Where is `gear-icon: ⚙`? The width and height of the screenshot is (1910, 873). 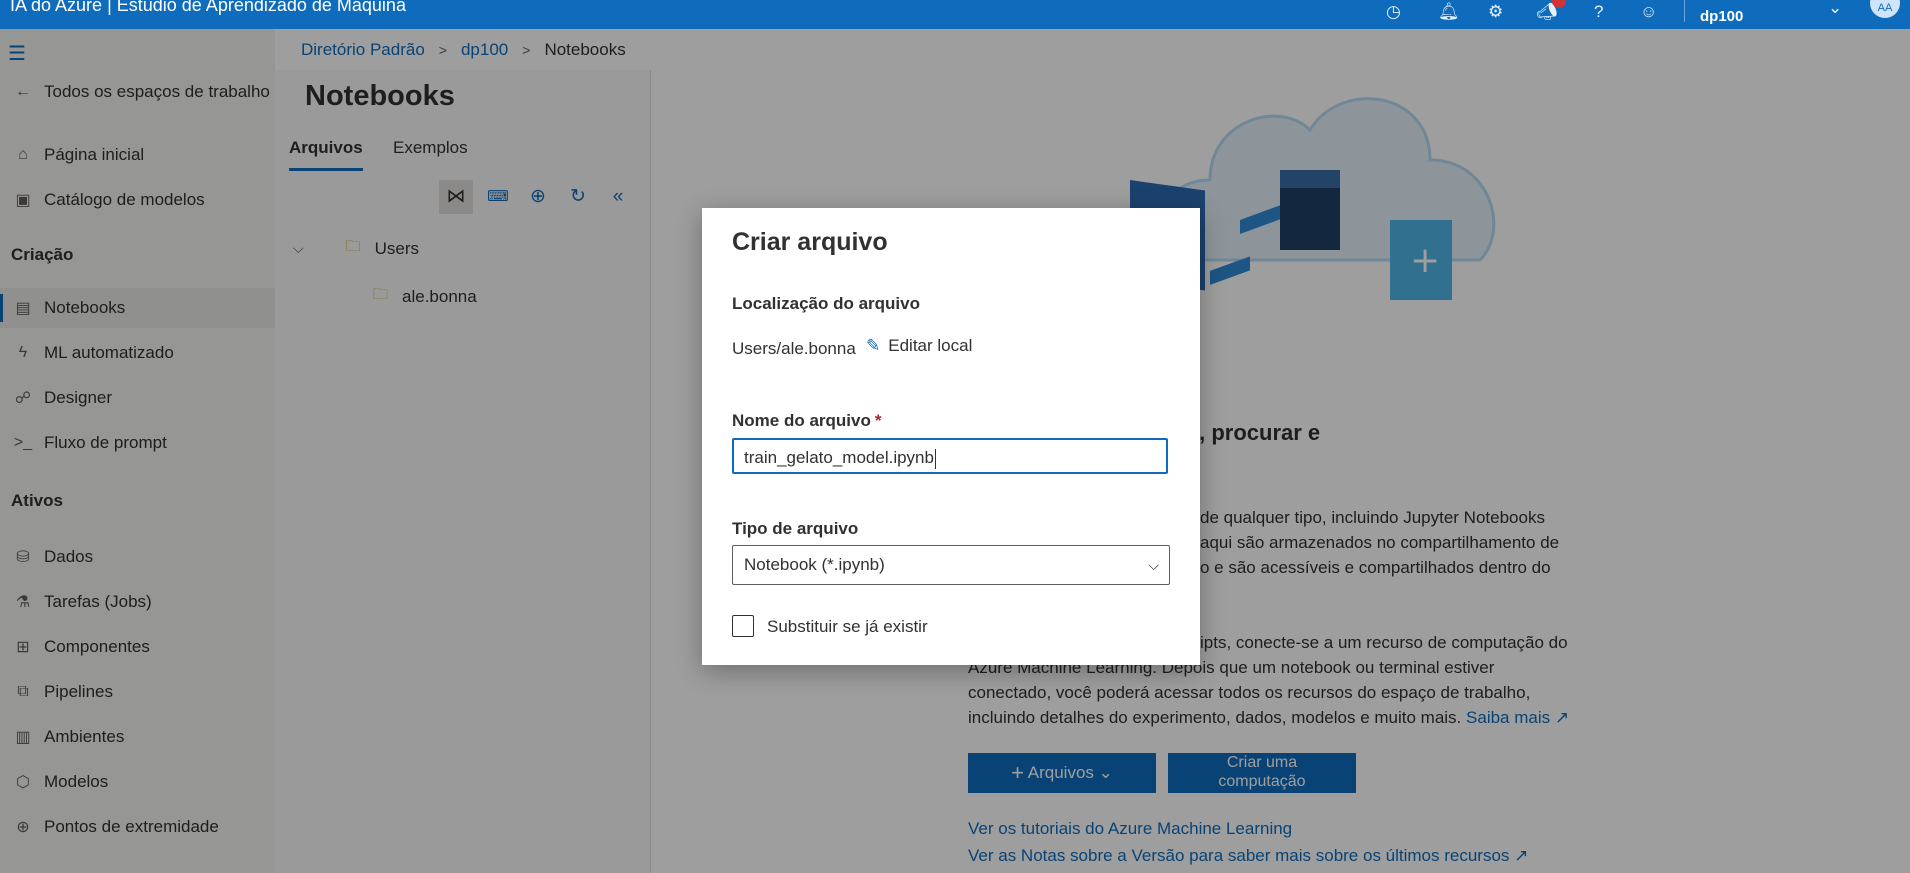
gear-icon: ⚙ is located at coordinates (1495, 12).